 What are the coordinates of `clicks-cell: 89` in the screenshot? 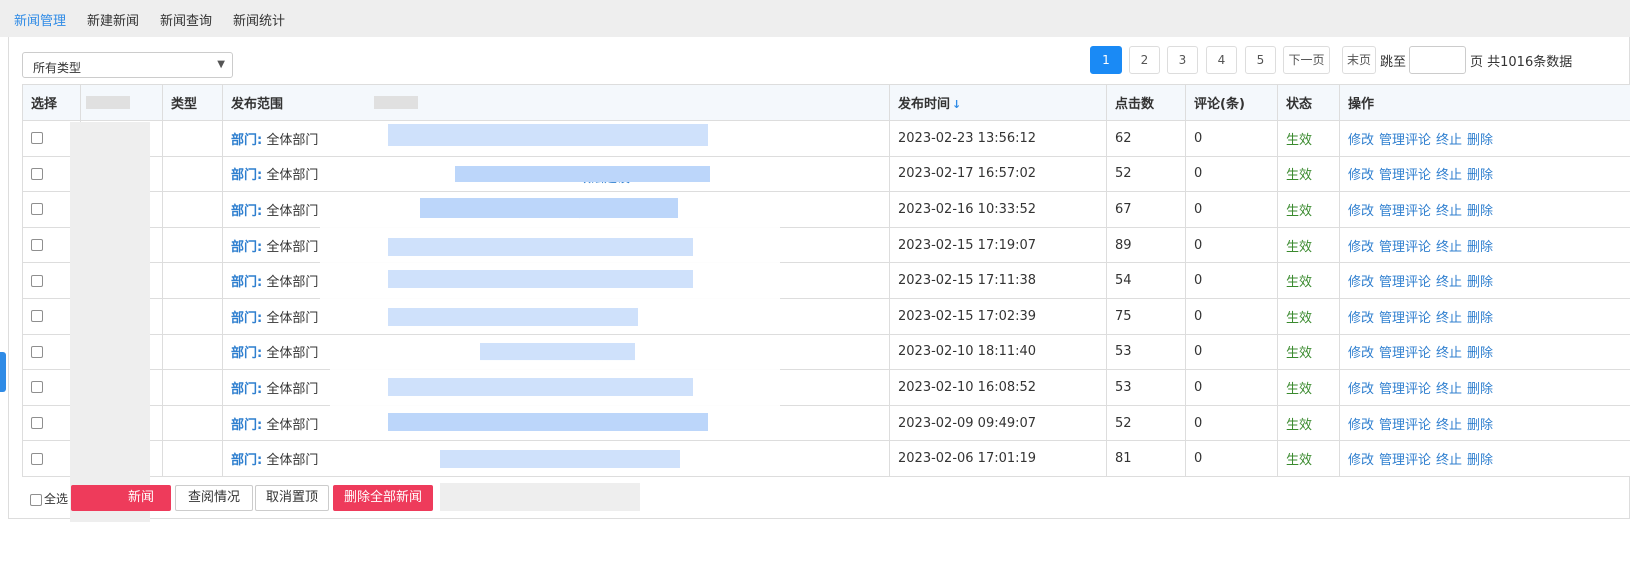 It's located at (1146, 245).